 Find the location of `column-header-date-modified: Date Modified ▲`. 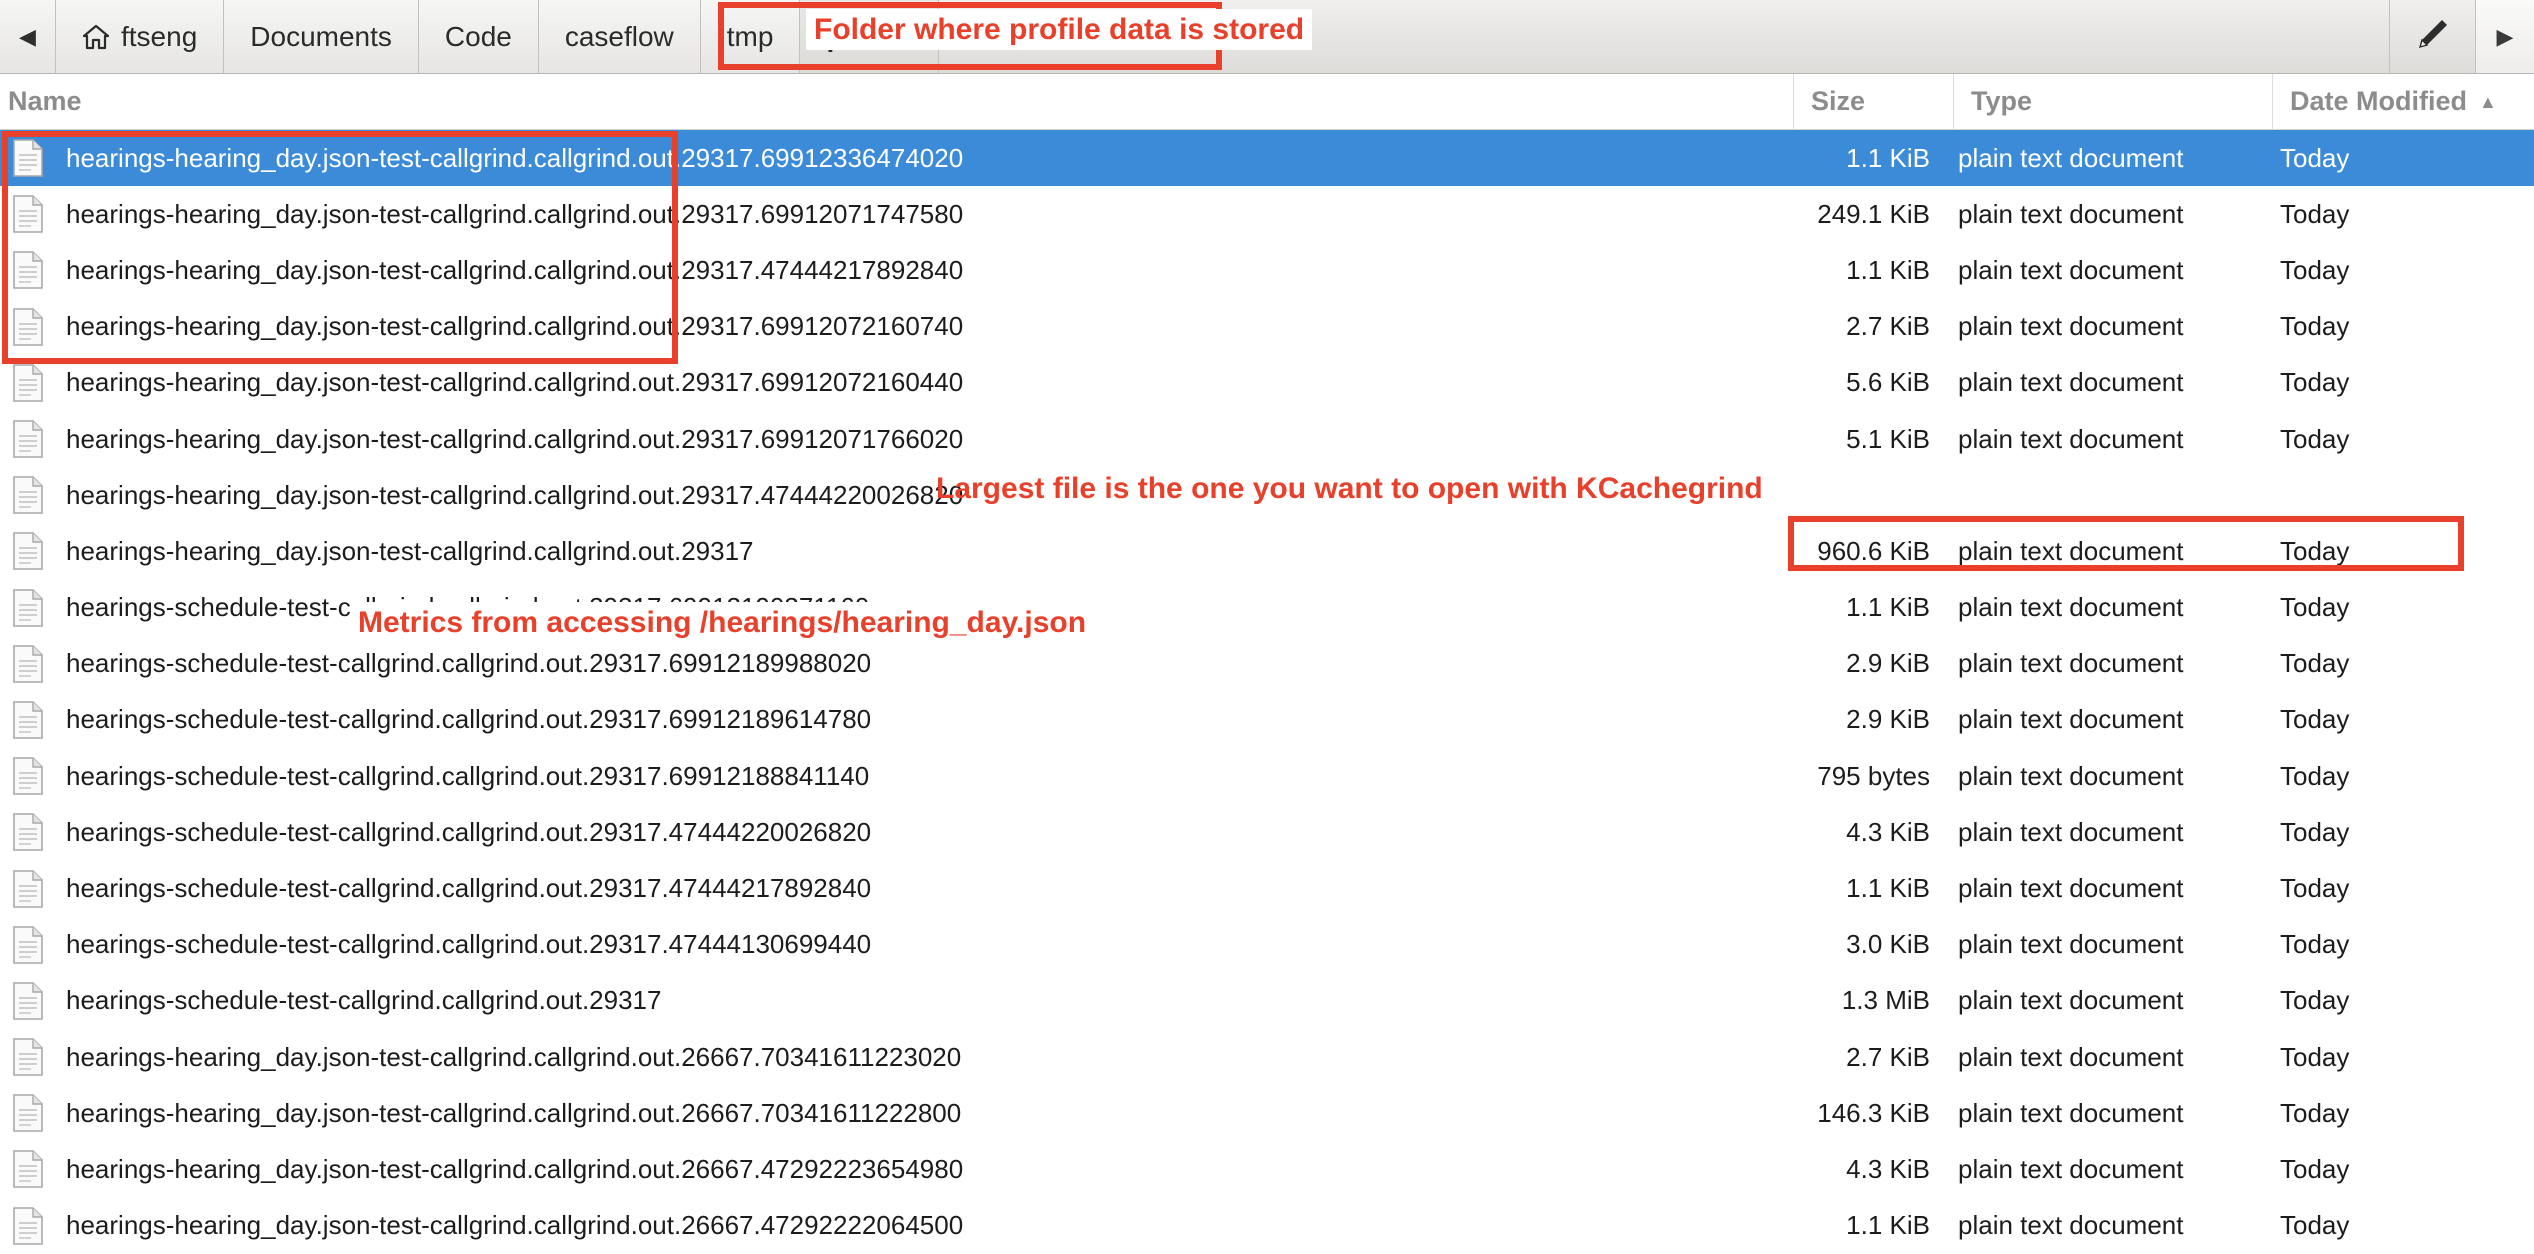

column-header-date-modified: Date Modified ▲ is located at coordinates (2384, 101).